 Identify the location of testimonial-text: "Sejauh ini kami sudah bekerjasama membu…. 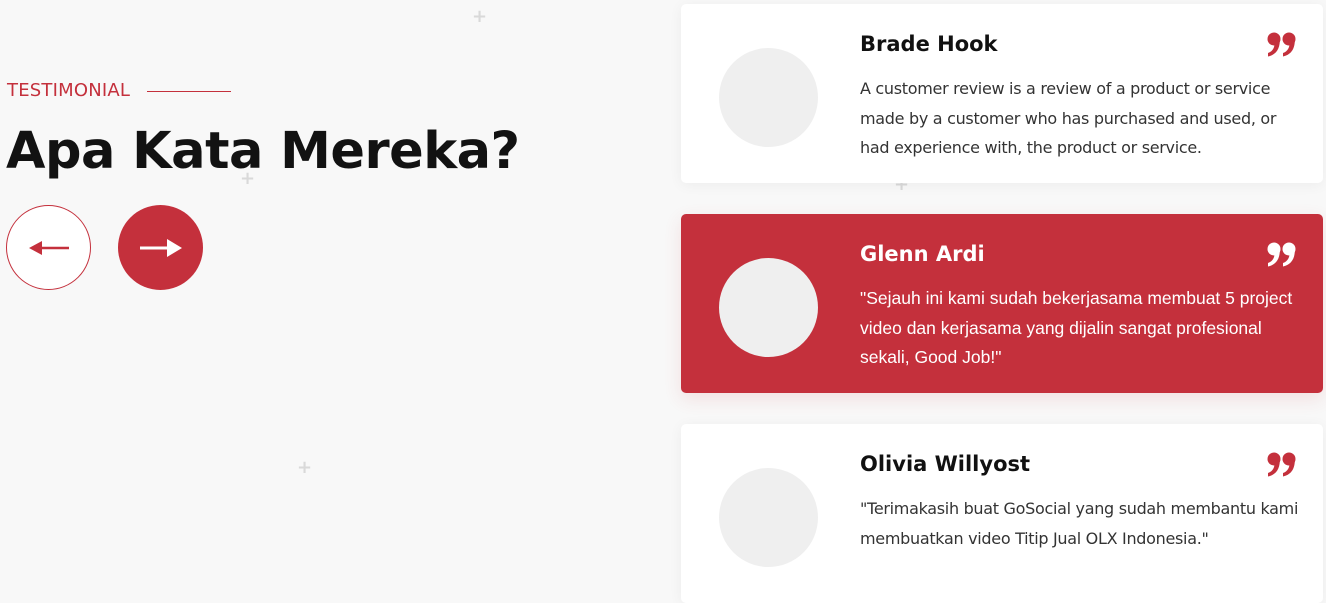
(1076, 327).